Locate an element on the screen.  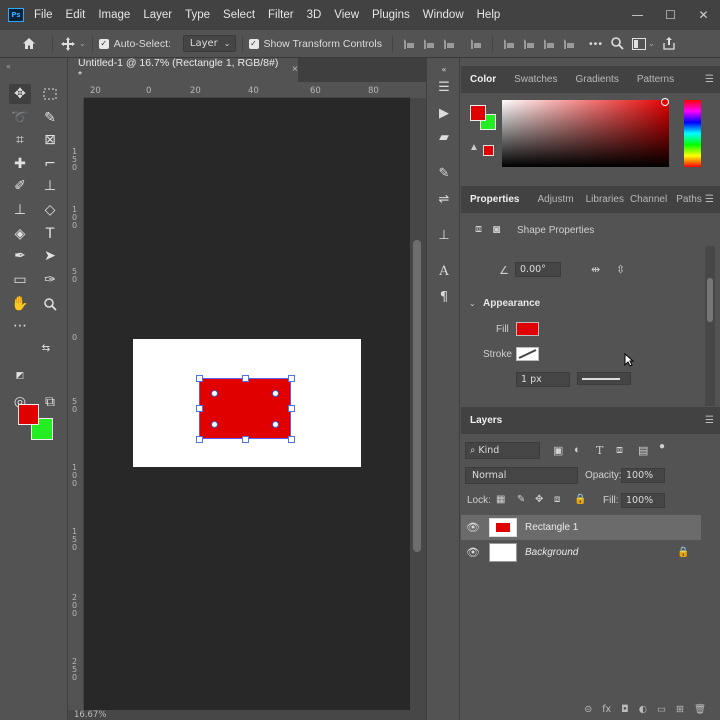
stroke-width-input: 1 px is located at coordinates (543, 379).